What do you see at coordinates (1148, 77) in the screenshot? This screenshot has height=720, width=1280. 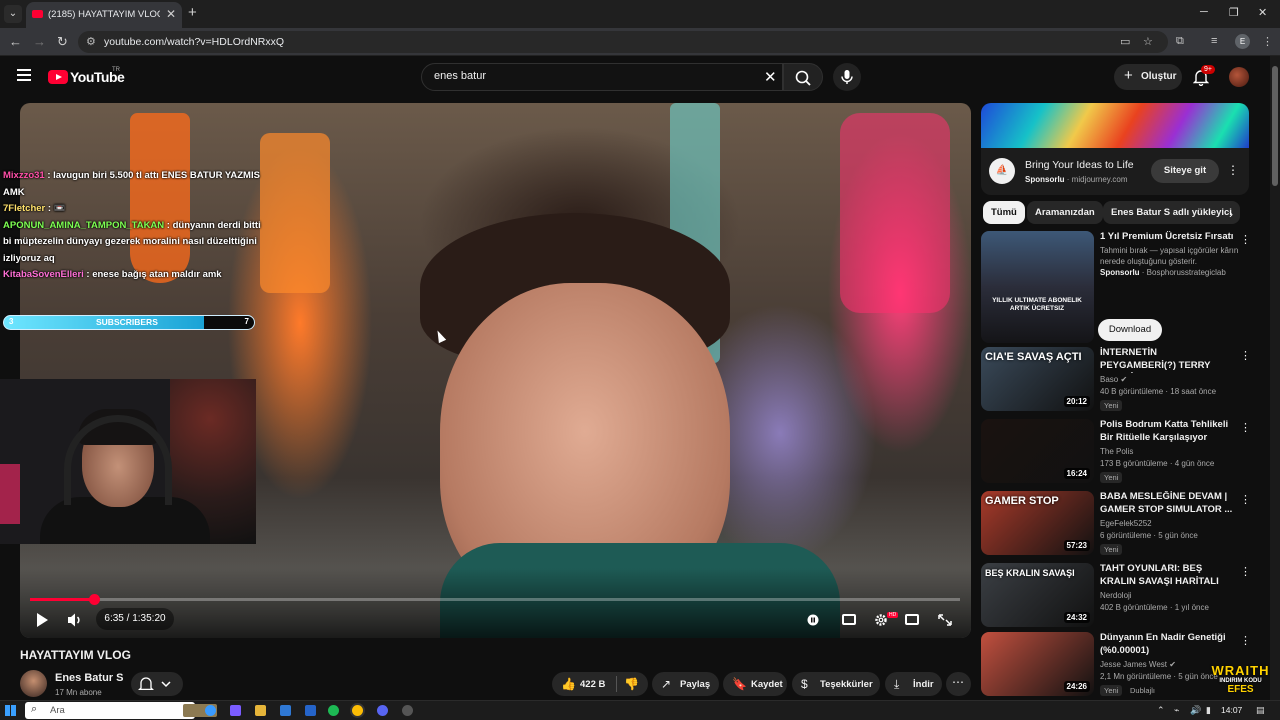 I see `create-button: + Oluştur` at bounding box center [1148, 77].